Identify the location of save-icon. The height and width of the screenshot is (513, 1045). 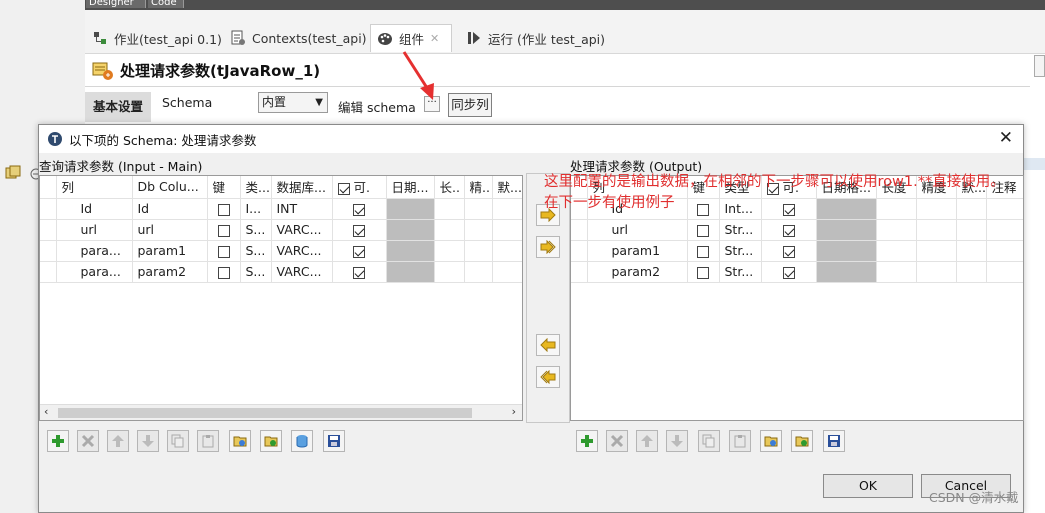
(334, 441).